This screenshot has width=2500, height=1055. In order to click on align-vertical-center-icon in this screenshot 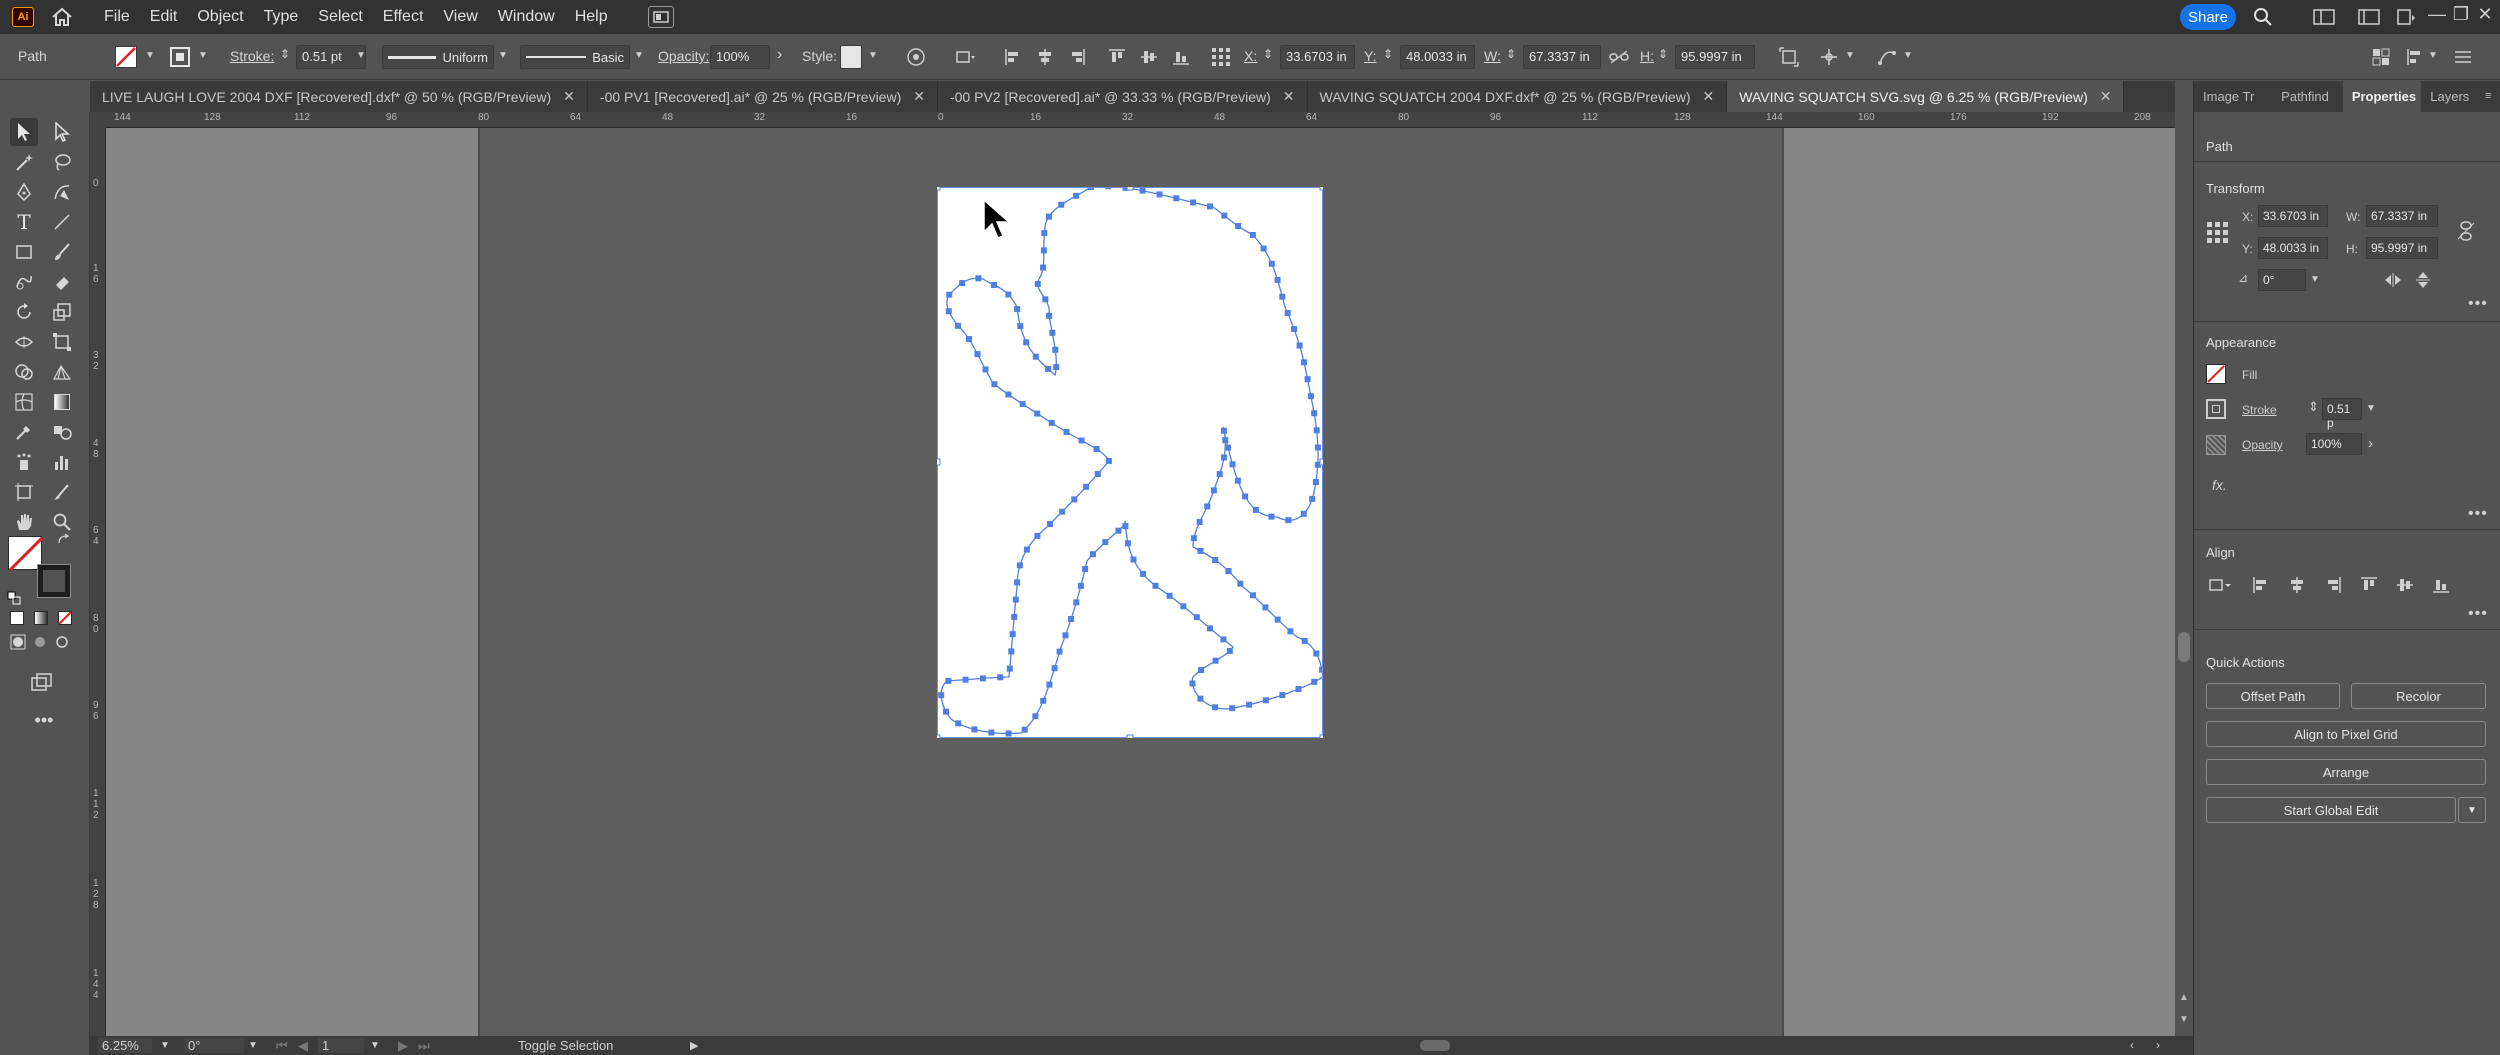, I will do `click(2405, 587)`.